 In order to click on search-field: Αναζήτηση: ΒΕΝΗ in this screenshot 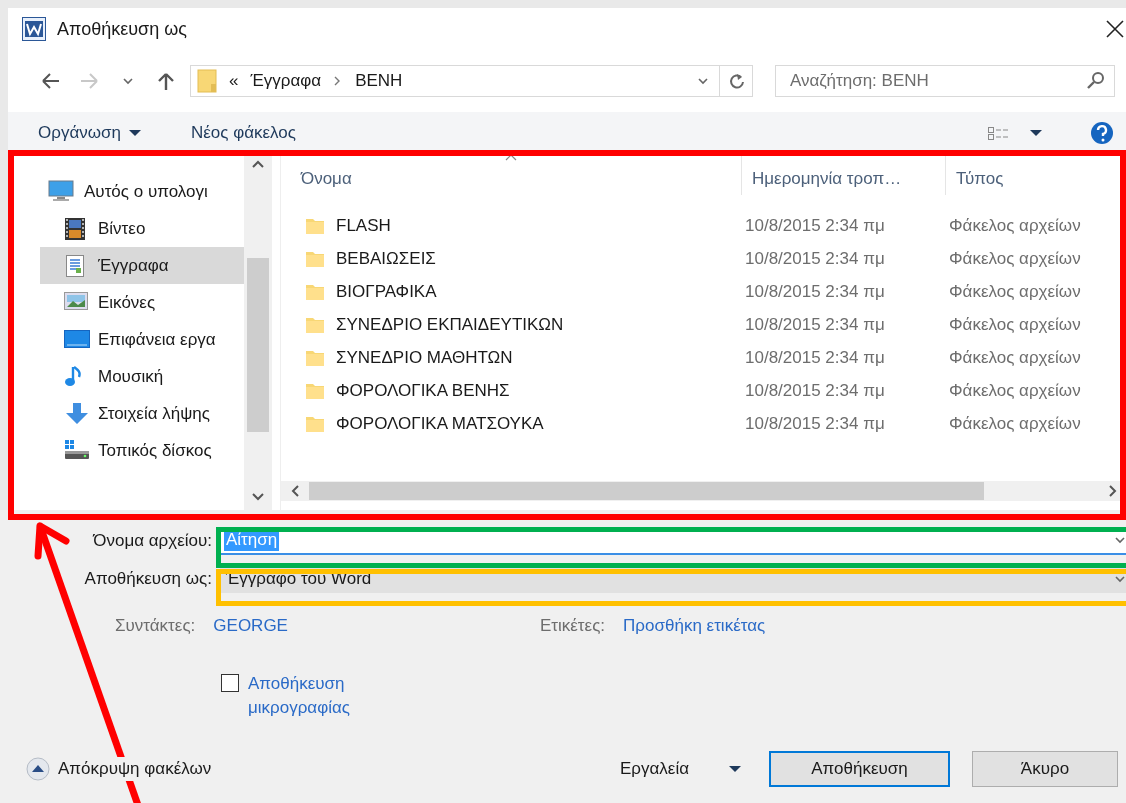, I will do `click(945, 81)`.